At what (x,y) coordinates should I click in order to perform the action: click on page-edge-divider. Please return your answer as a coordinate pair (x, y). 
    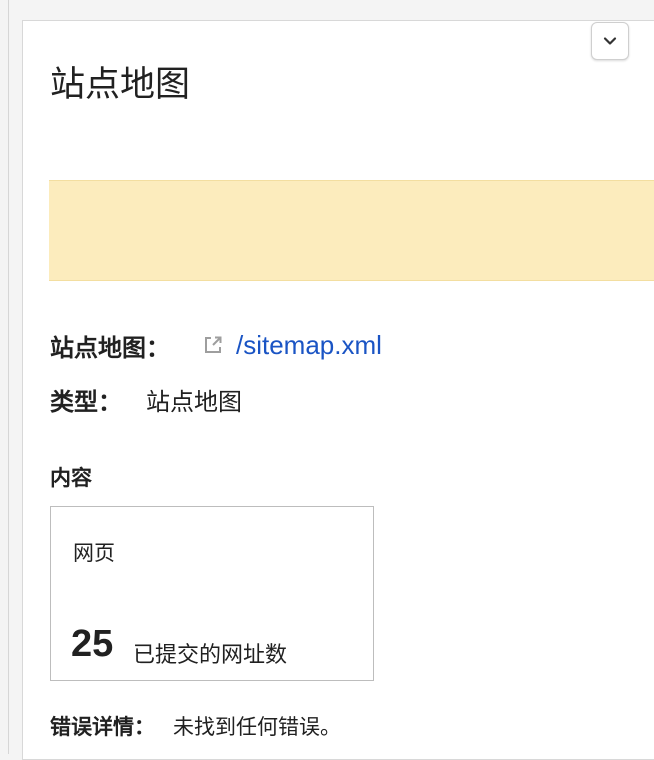
    Looking at the image, I should click on (8, 377).